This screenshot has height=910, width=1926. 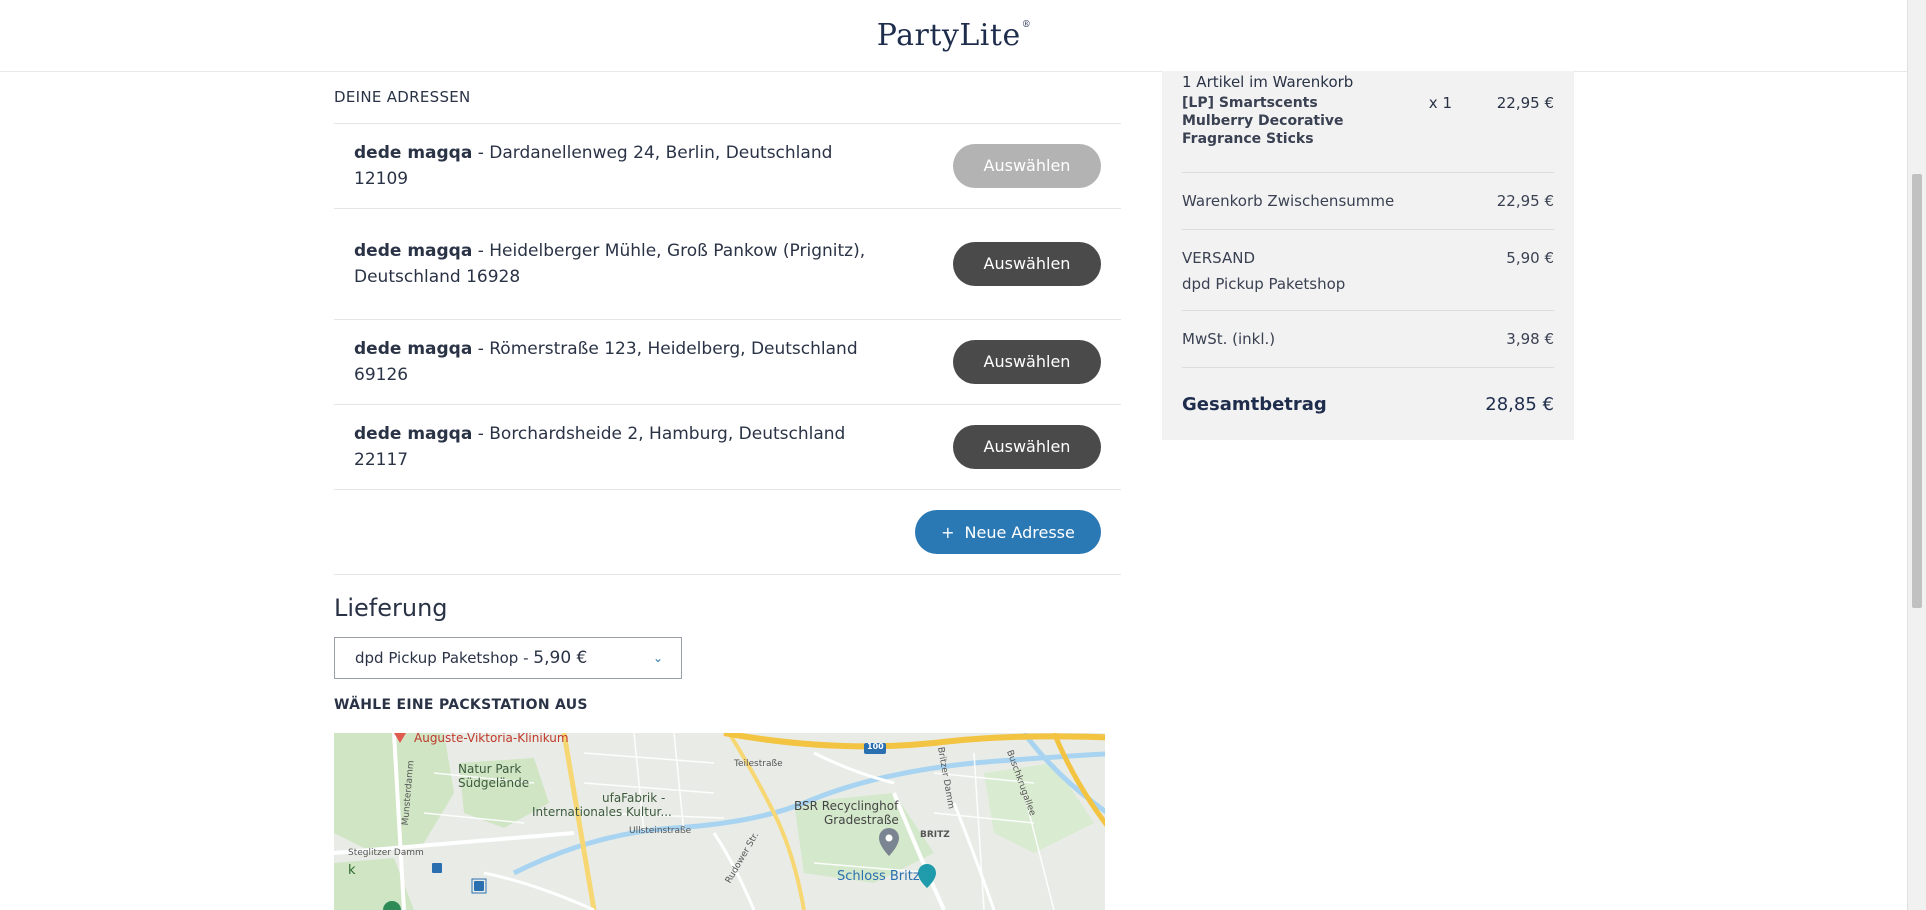 What do you see at coordinates (1113, 821) in the screenshot?
I see `map-edge` at bounding box center [1113, 821].